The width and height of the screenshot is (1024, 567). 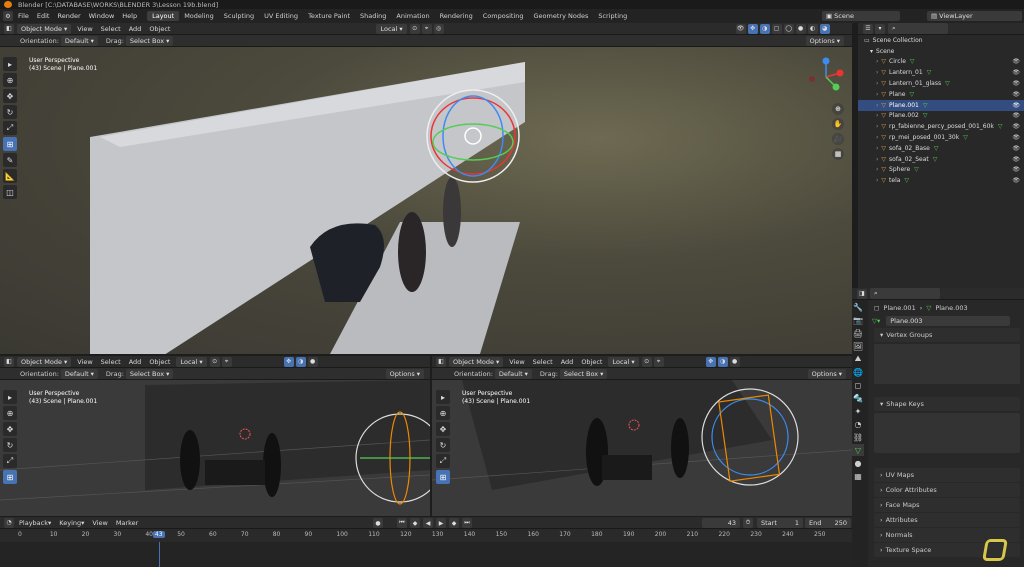 What do you see at coordinates (880, 28) in the screenshot?
I see `outliner-filter-icon: ▾` at bounding box center [880, 28].